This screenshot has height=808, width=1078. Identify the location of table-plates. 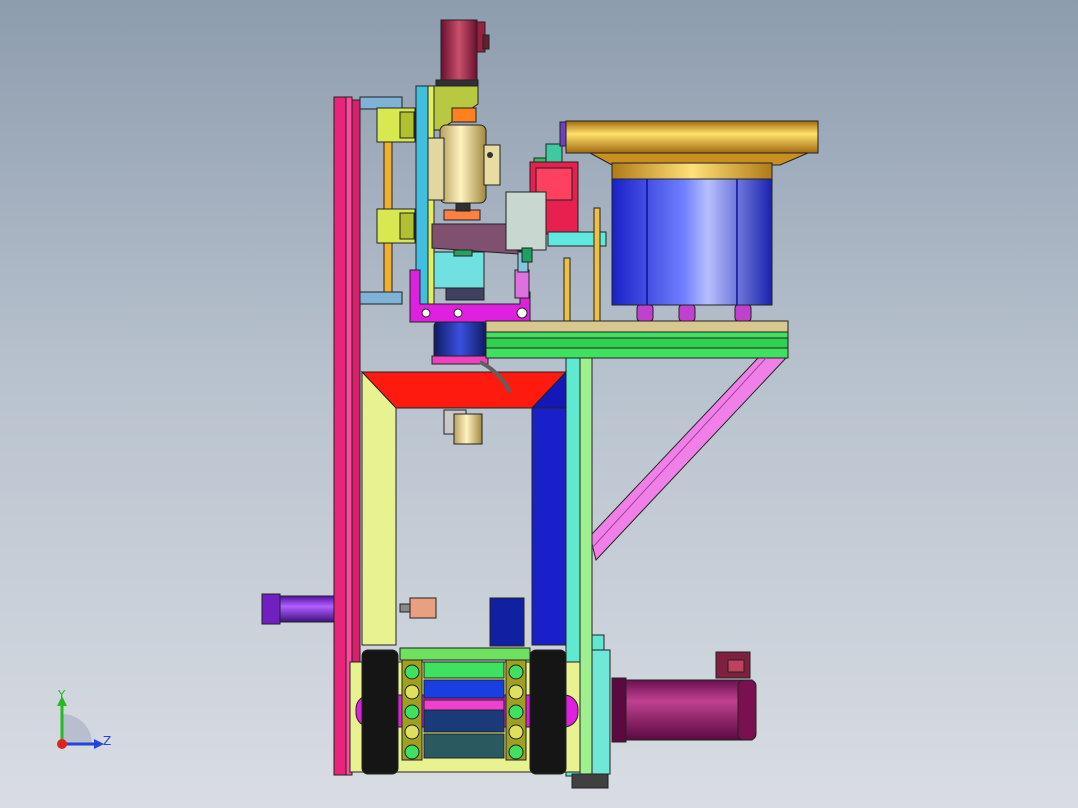
(637, 339).